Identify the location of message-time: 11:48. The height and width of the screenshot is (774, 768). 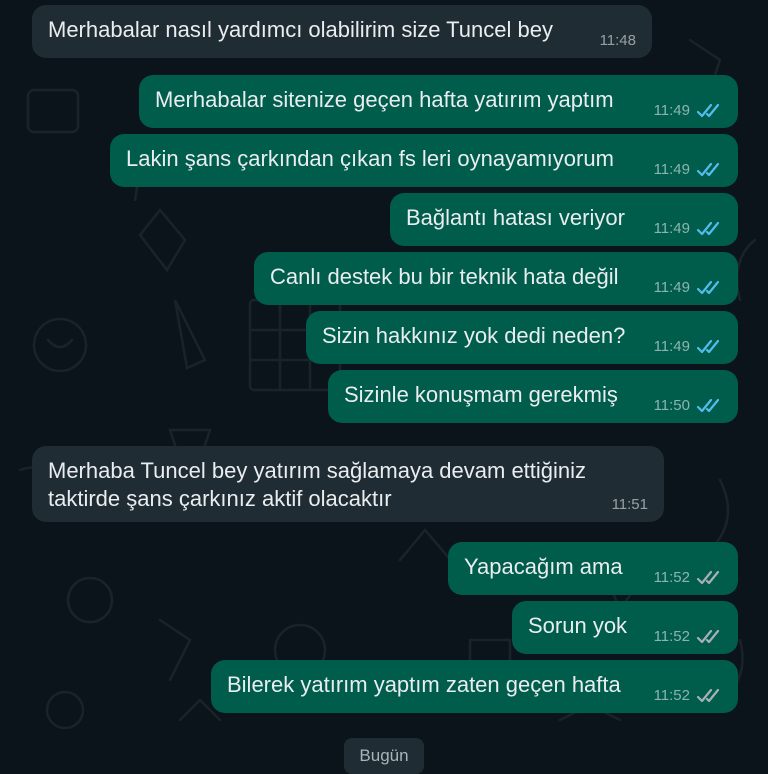
(617, 40).